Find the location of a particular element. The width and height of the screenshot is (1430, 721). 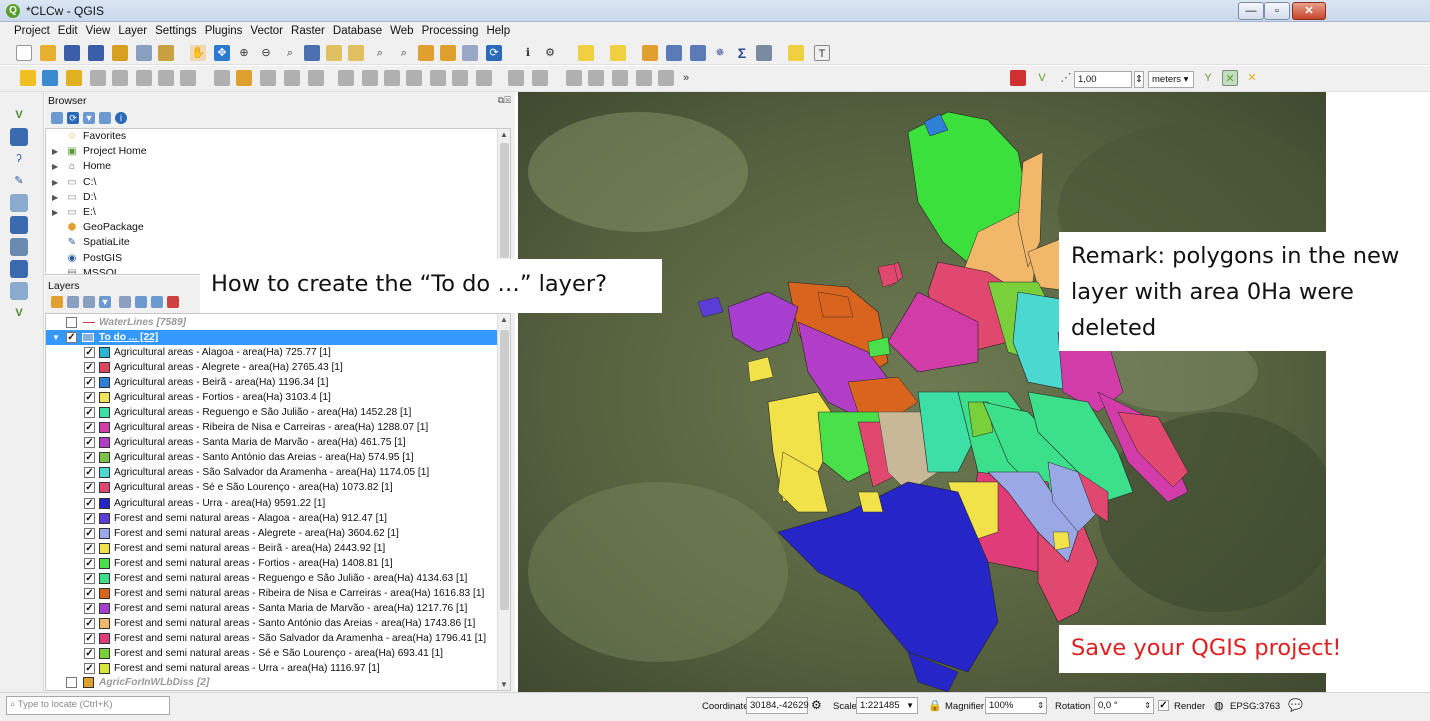

menu-layer: Layer is located at coordinates (132, 29).